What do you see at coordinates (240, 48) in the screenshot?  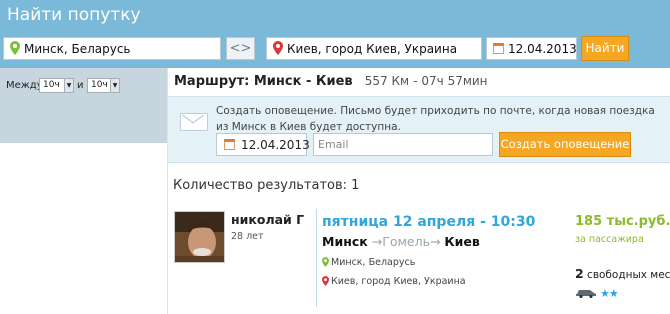 I see `swap-cities-button: <>` at bounding box center [240, 48].